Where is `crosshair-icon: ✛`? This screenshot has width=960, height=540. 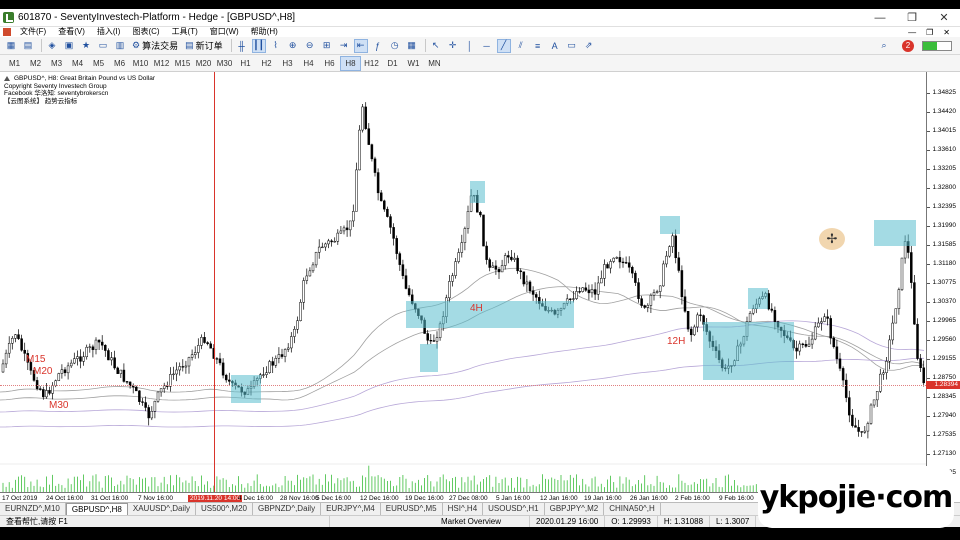
crosshair-icon: ✛ is located at coordinates (453, 46).